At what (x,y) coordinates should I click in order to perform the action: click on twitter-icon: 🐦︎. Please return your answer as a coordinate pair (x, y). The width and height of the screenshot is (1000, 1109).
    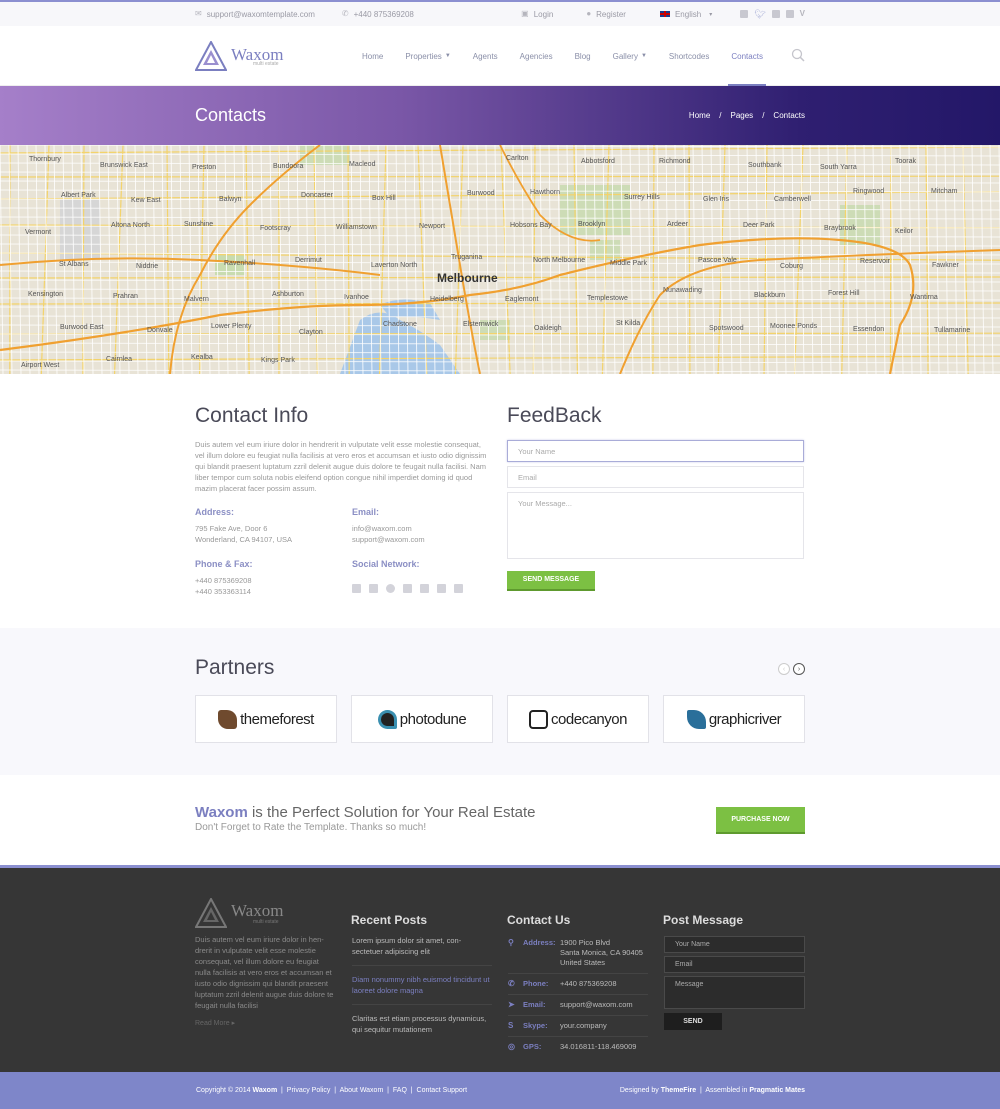
    Looking at the image, I should click on (759, 14).